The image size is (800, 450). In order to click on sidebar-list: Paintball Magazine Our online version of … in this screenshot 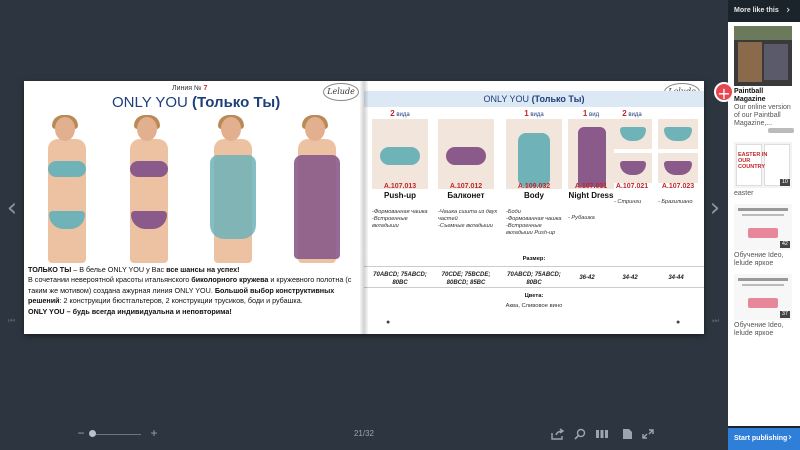, I will do `click(757, 224)`.